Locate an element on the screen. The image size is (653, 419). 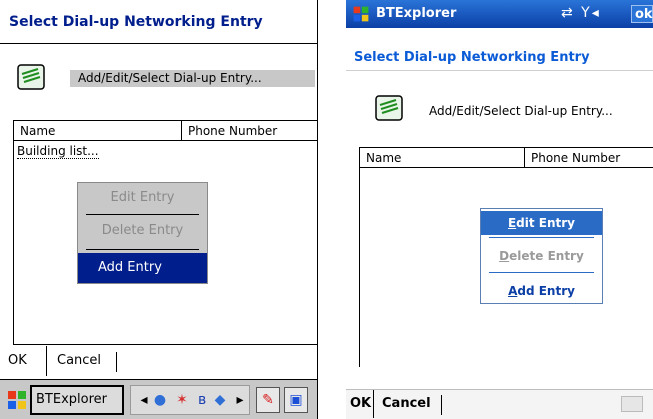
title-bar: Select Dial-up Networking Entry is located at coordinates (158, 22).